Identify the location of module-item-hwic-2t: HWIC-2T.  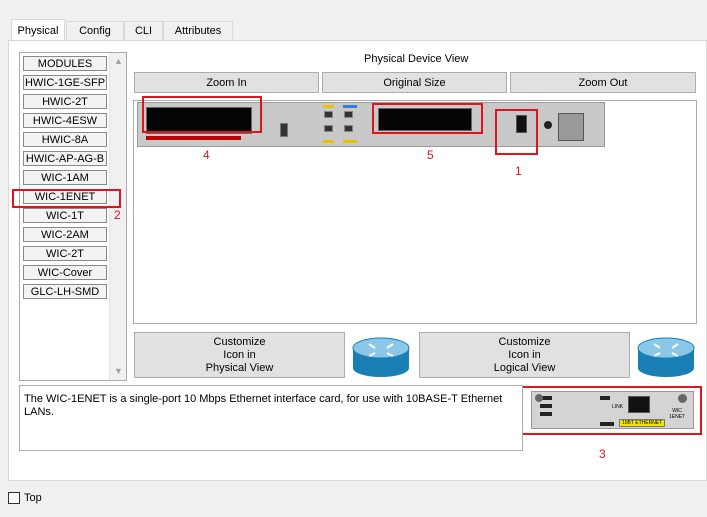
(65, 101).